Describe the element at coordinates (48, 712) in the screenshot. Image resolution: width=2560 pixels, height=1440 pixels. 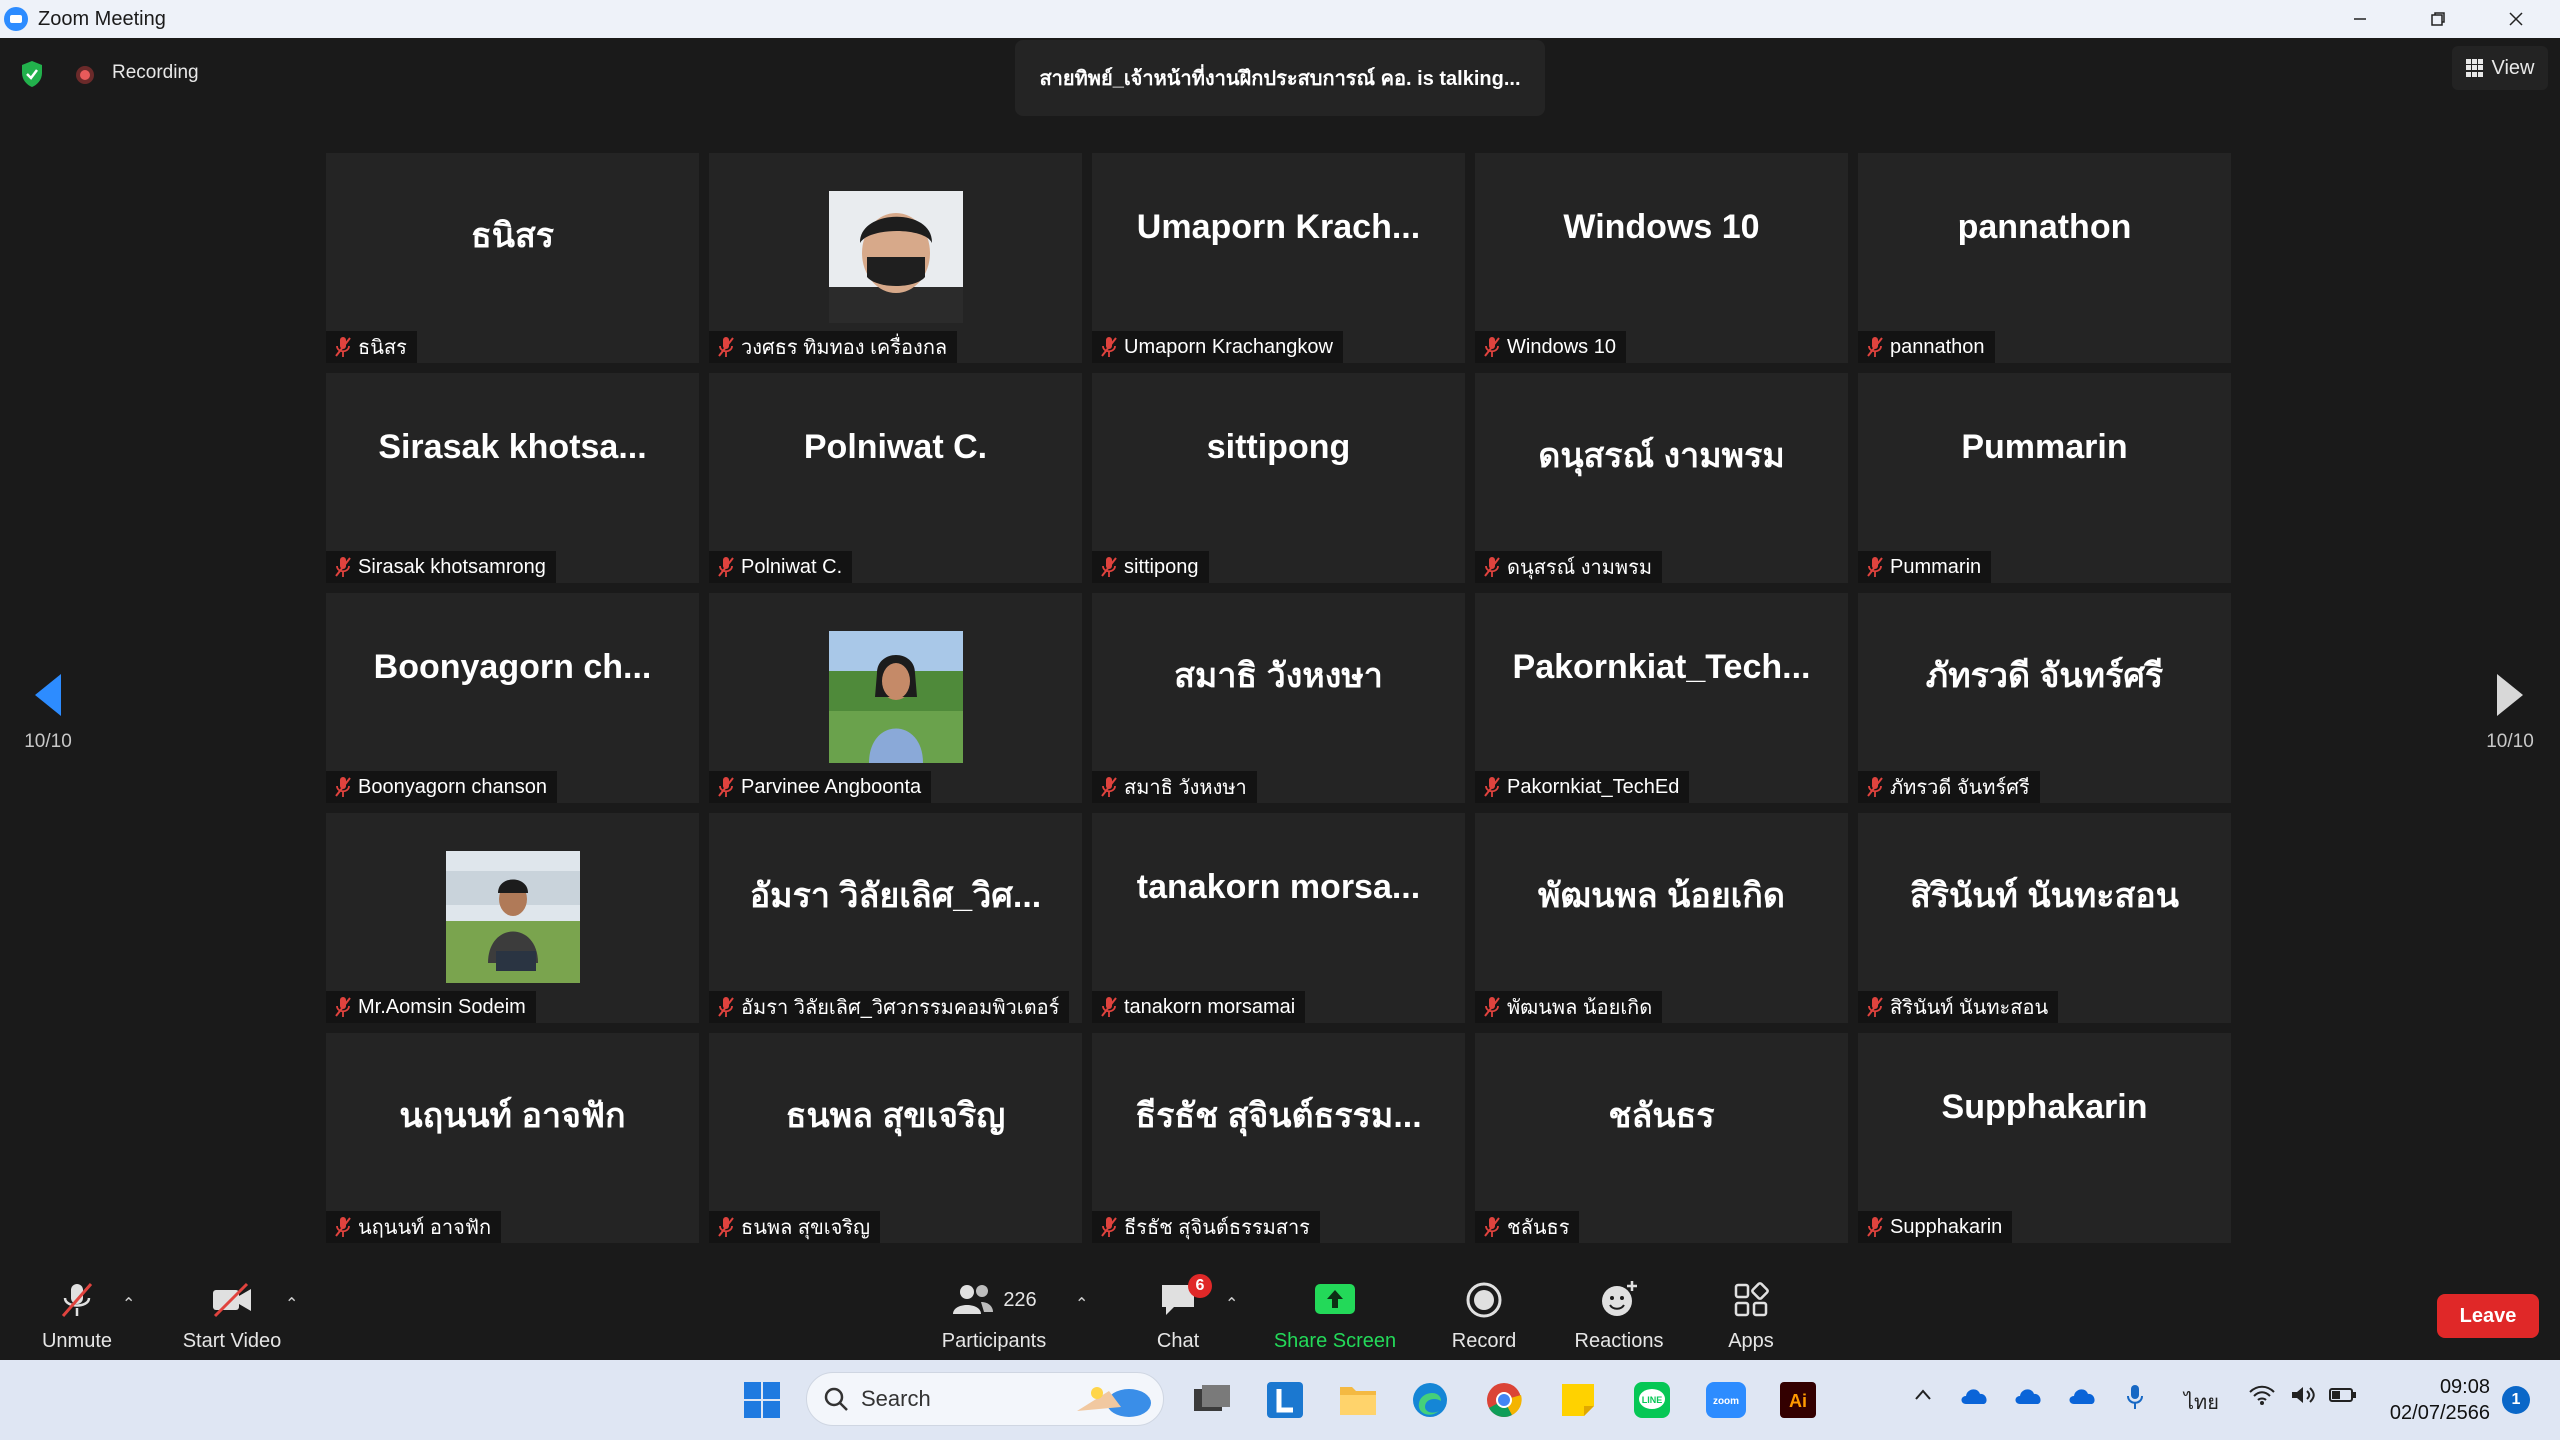
I see `previous-page-nav: 10/10` at that location.